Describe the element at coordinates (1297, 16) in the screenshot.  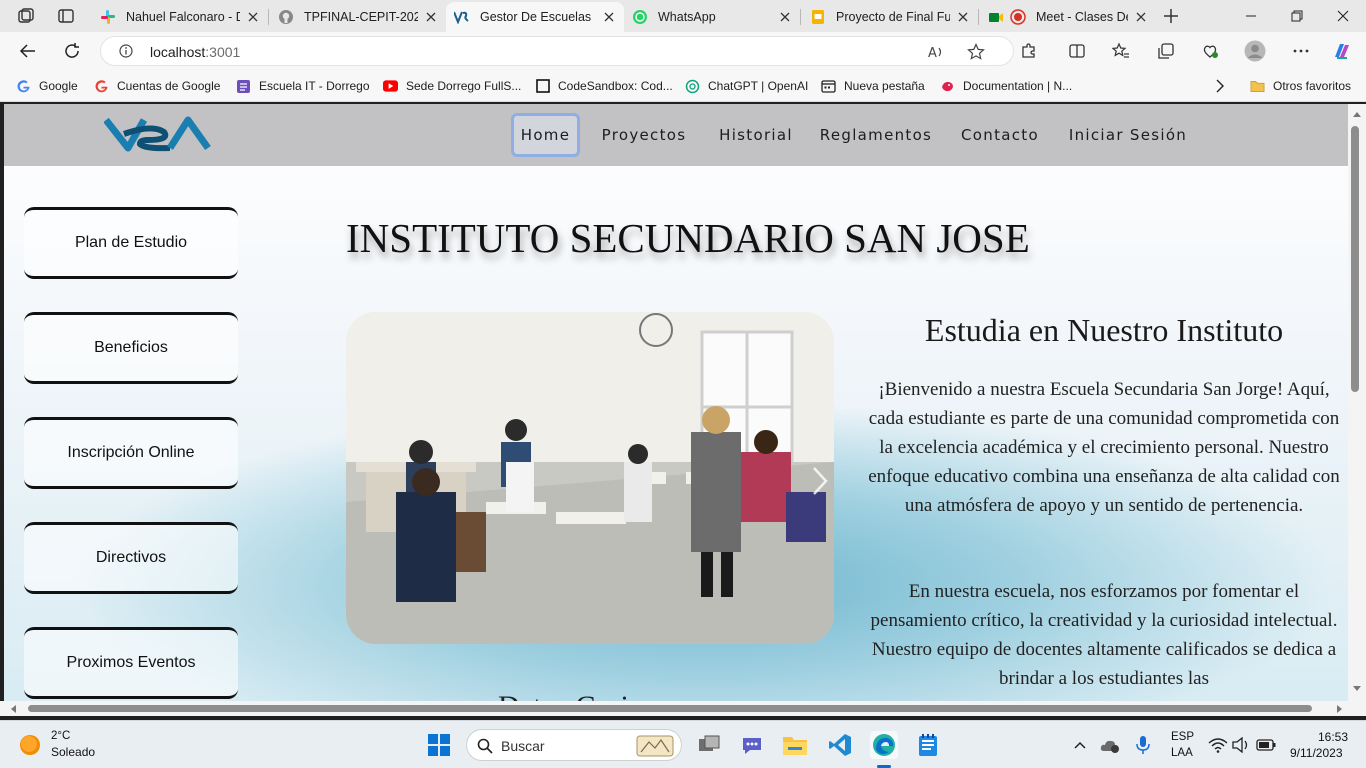
I see `restore-icon` at that location.